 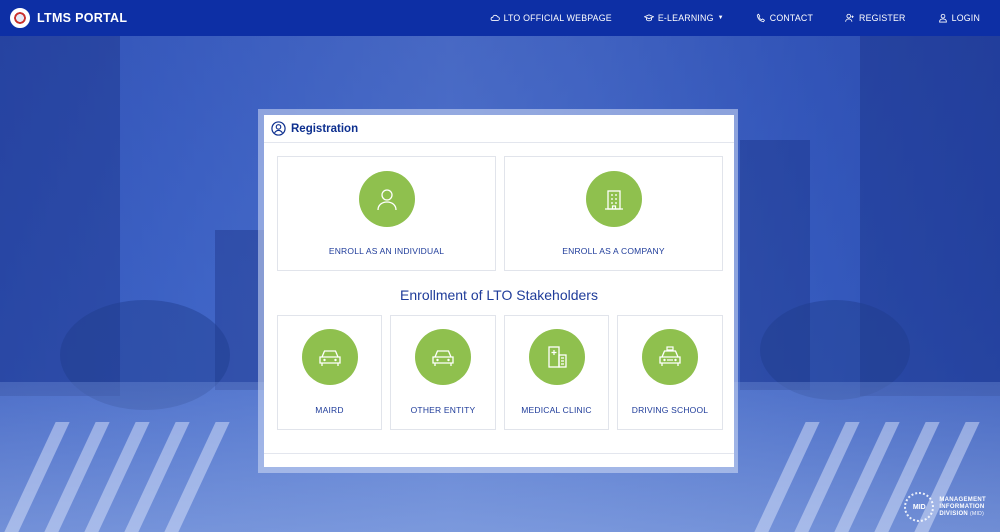 I want to click on stakeholder-other-entity-card: OTHER ENTITY, so click(x=443, y=372).